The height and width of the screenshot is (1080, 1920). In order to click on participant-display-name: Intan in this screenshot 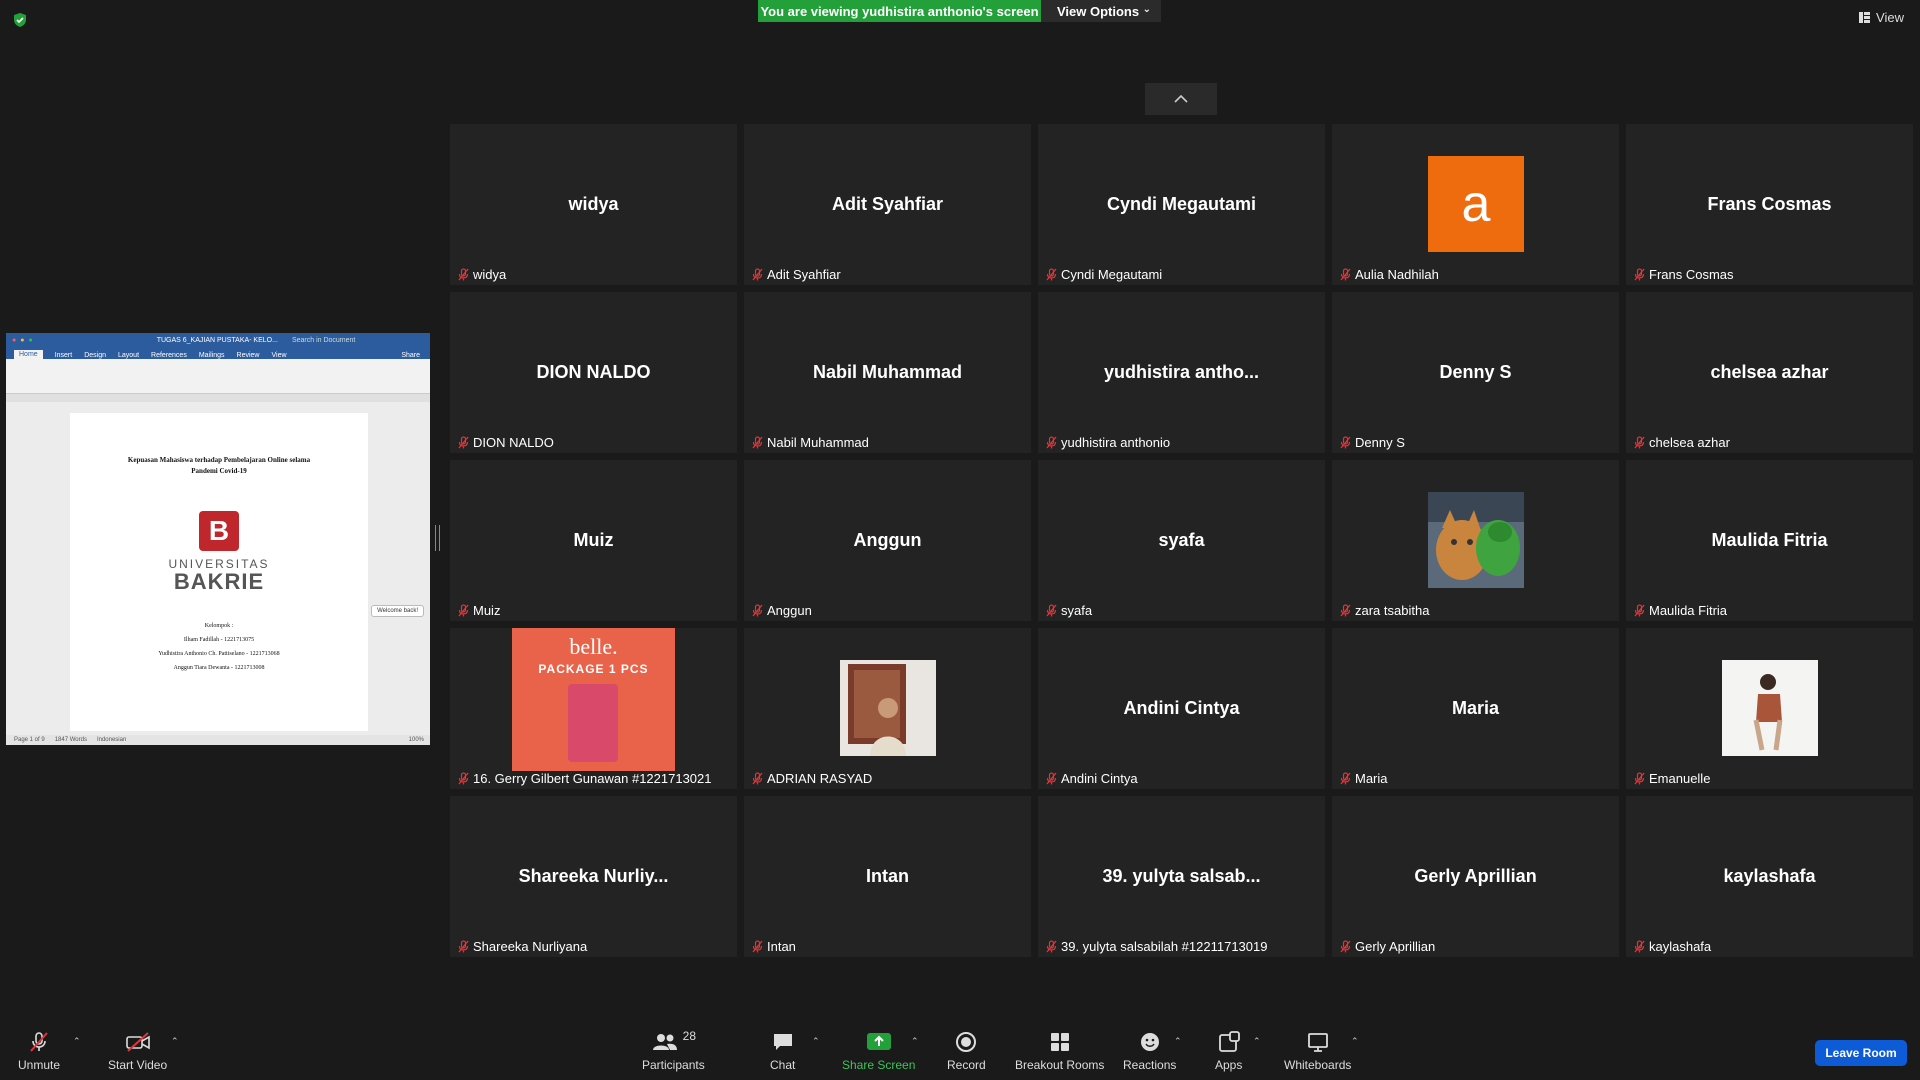, I will do `click(887, 876)`.